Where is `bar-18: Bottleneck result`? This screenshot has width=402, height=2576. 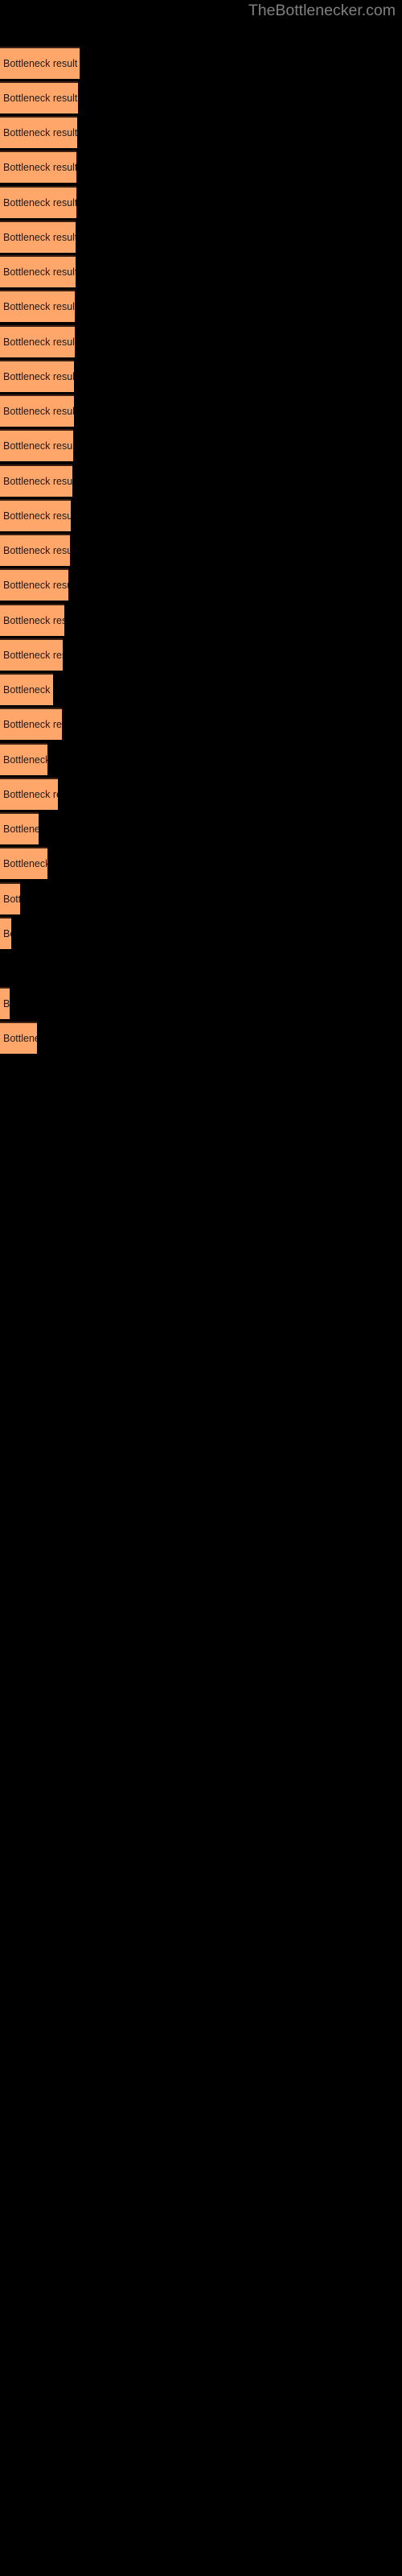 bar-18: Bottleneck result is located at coordinates (31, 654).